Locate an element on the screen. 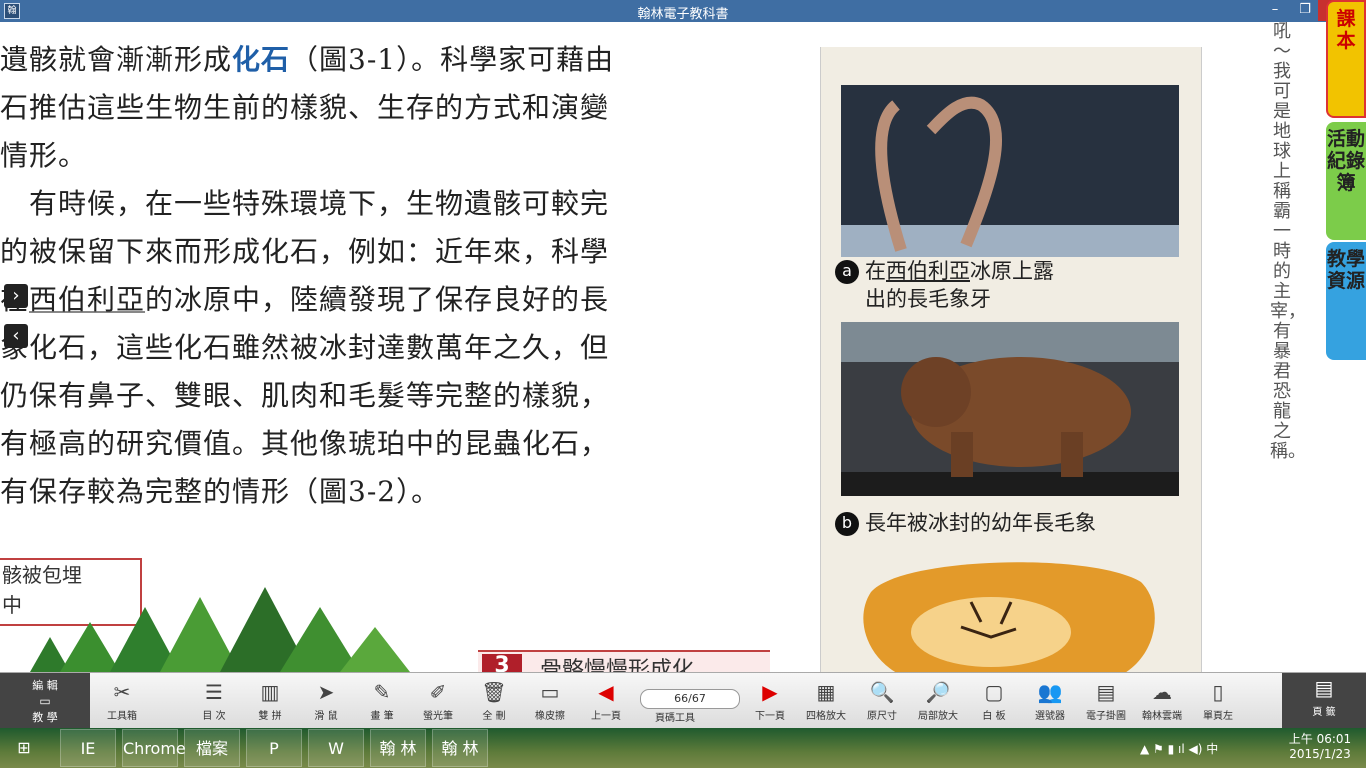  tool-next: ▶ 下一頁 is located at coordinates (770, 701).